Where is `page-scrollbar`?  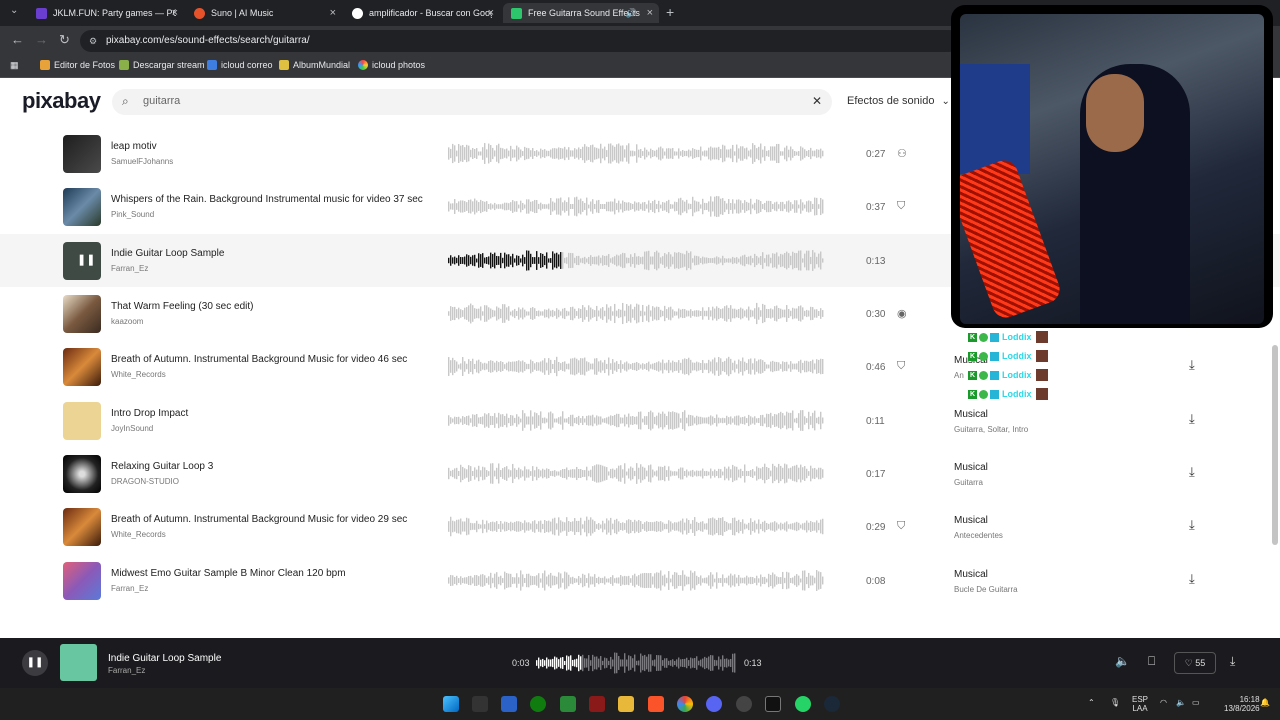
page-scrollbar is located at coordinates (1275, 445).